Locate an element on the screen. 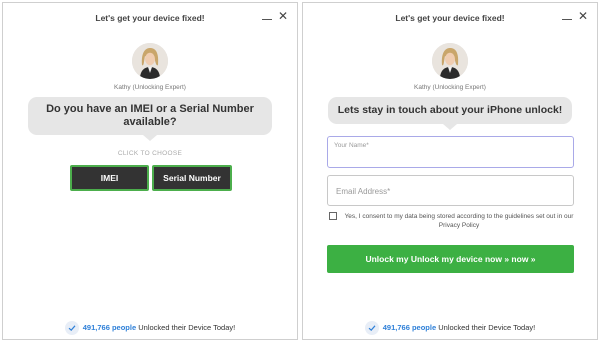  serial-number-button: Serial Number is located at coordinates (192, 178).